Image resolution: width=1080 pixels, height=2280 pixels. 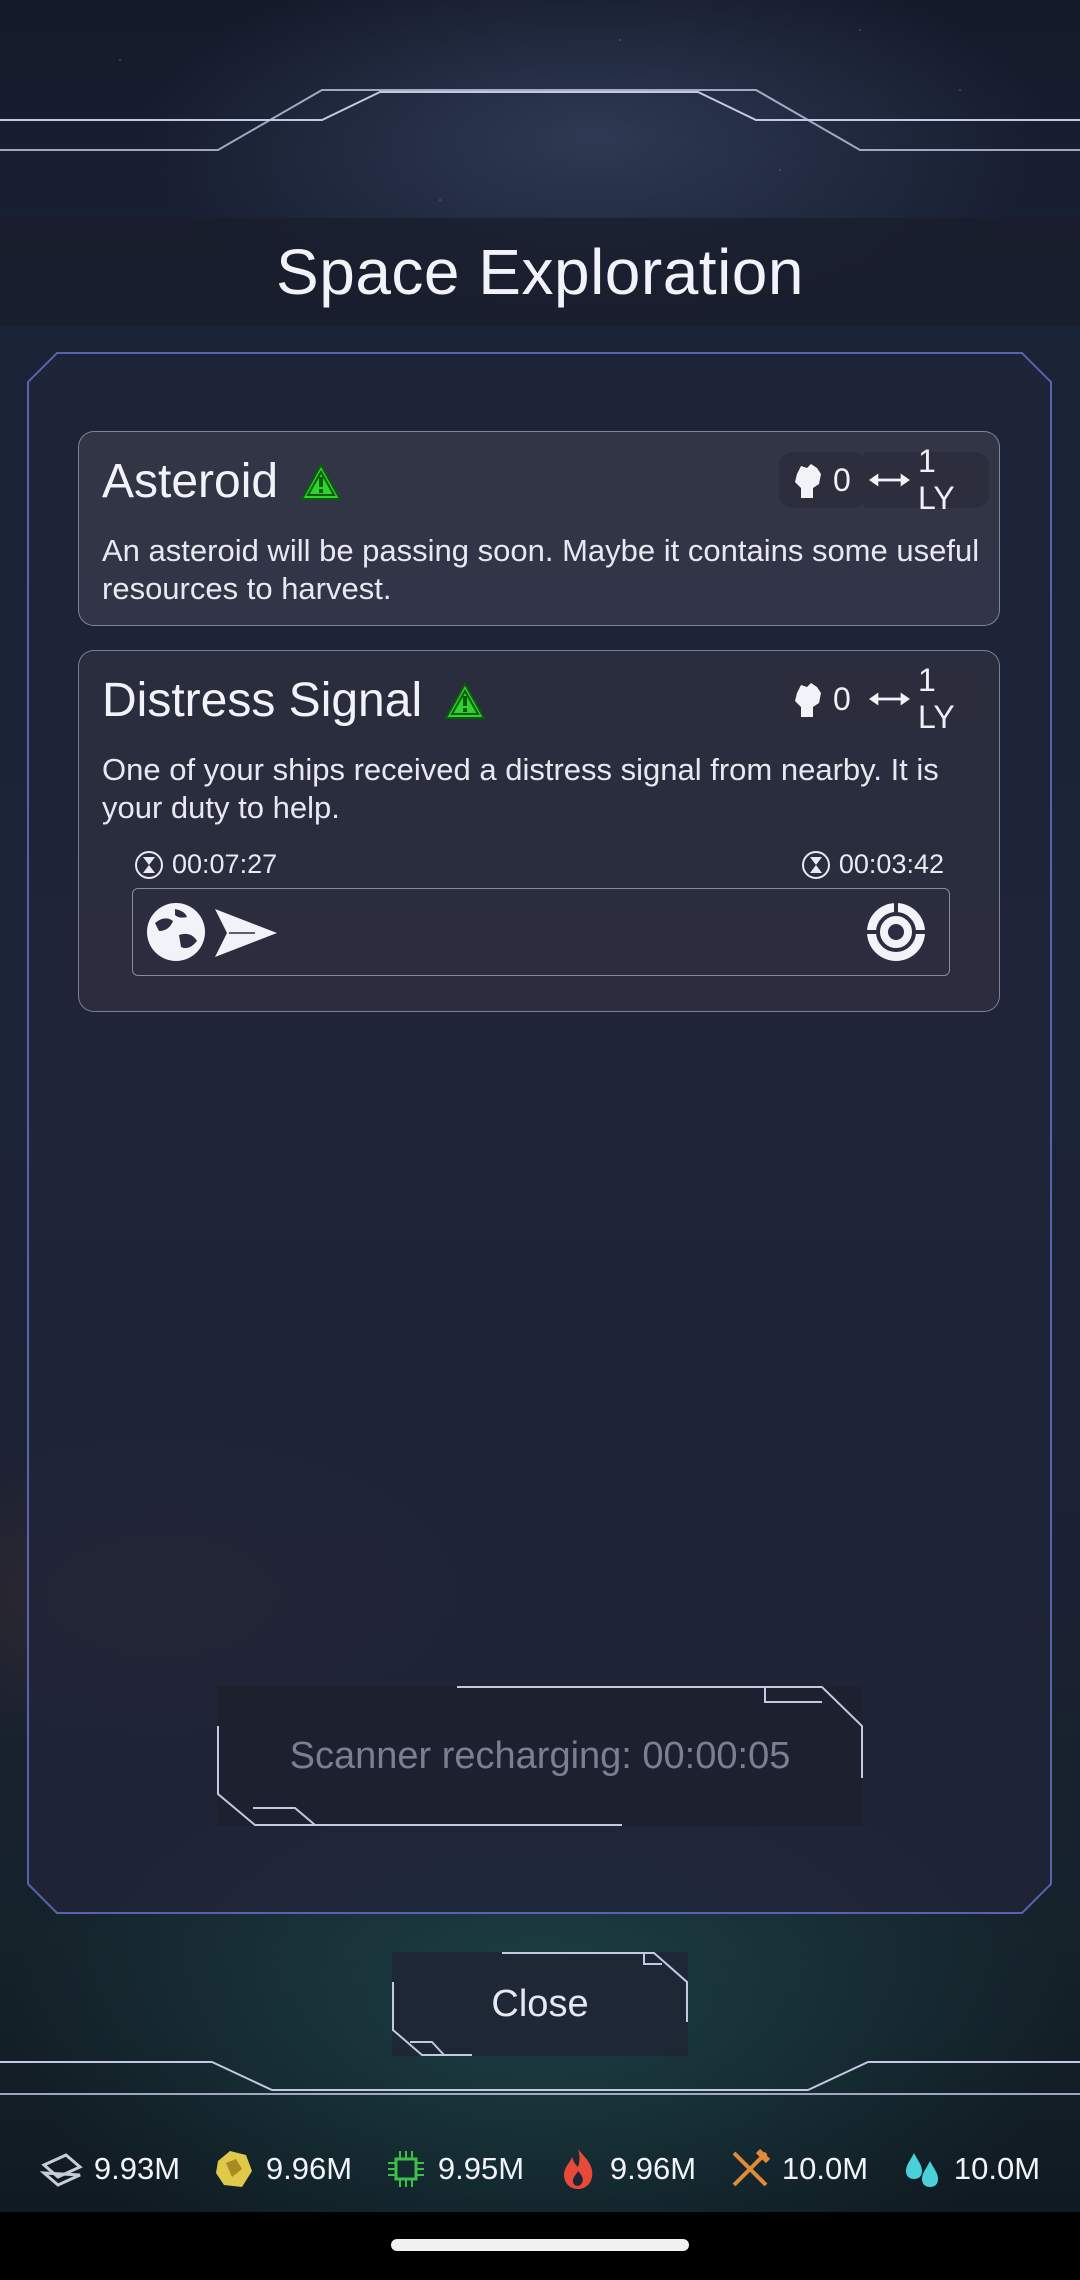 What do you see at coordinates (61, 2170) in the screenshot?
I see `metal-icon` at bounding box center [61, 2170].